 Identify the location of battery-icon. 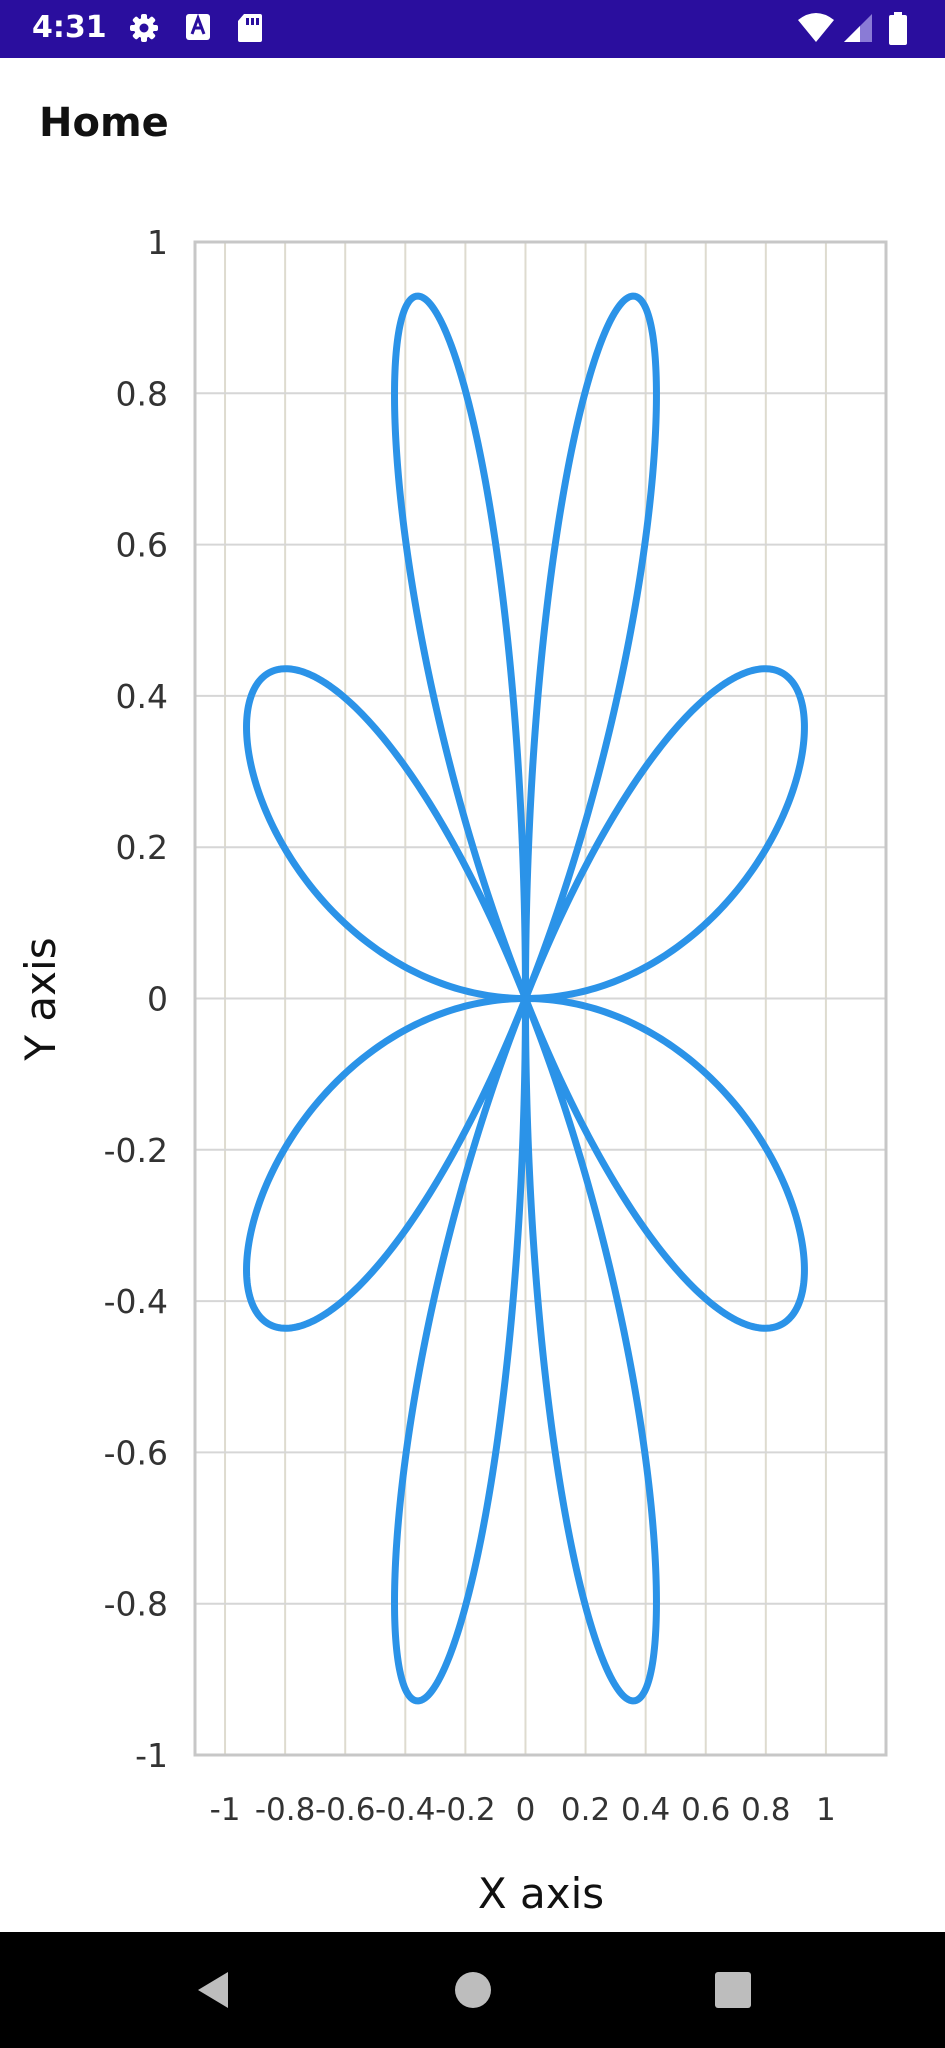
(898, 28).